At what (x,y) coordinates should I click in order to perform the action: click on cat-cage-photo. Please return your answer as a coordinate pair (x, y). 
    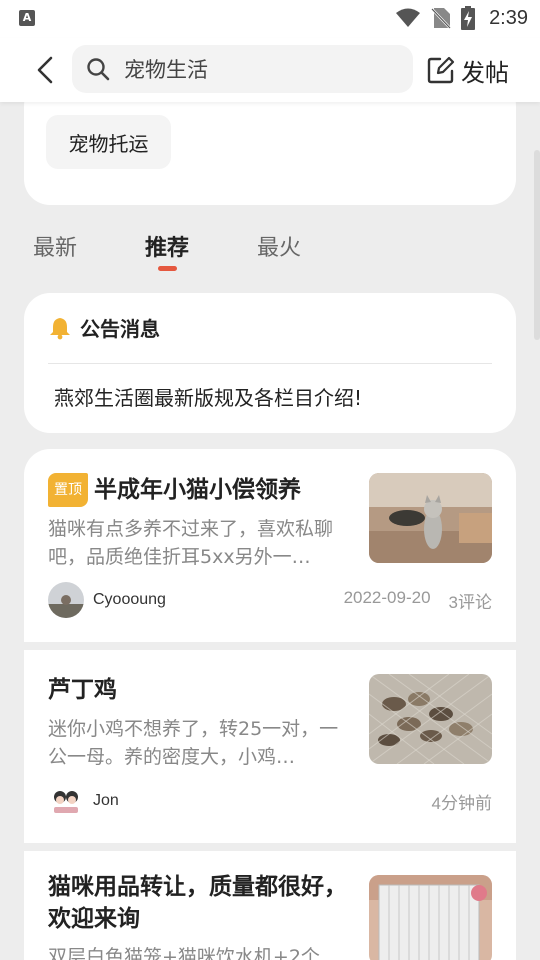
    Looking at the image, I should click on (430, 917).